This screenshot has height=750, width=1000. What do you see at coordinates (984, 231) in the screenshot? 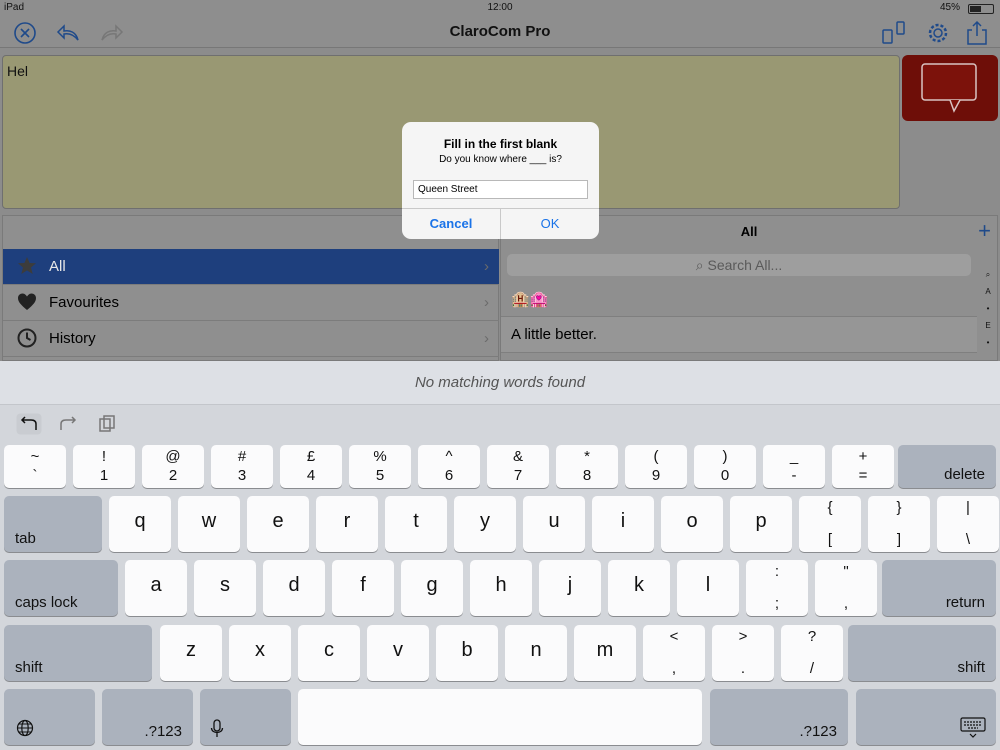
I see `add-phrase-button: +` at bounding box center [984, 231].